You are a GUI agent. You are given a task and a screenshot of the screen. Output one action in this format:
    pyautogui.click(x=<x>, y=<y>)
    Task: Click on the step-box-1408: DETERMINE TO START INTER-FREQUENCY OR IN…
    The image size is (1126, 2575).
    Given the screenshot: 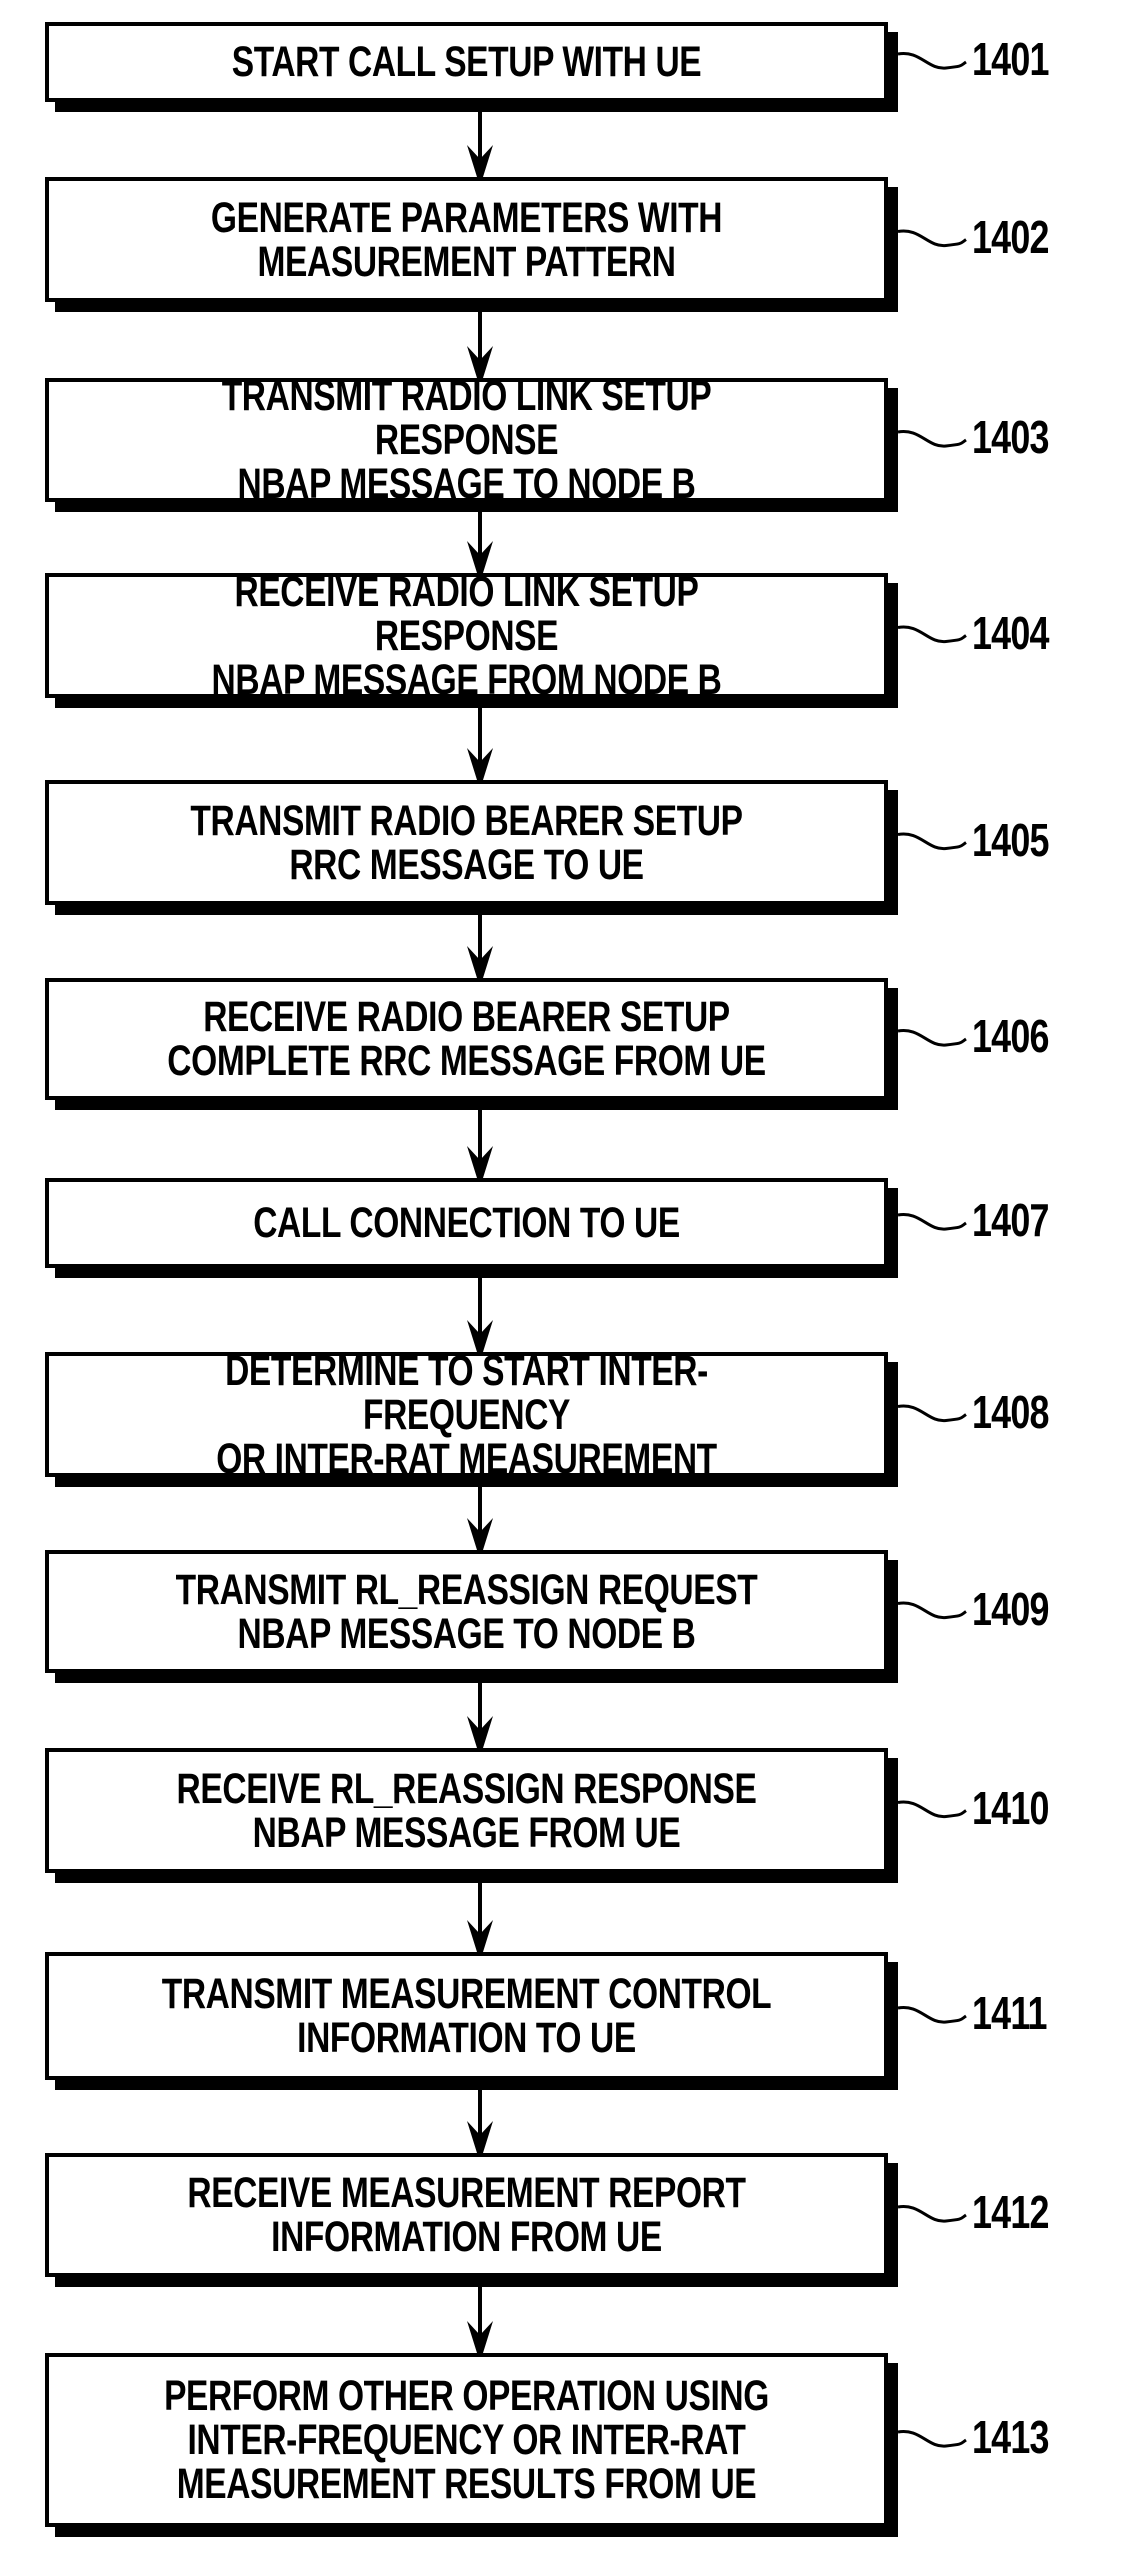 What is the action you would take?
    pyautogui.click(x=466, y=1415)
    